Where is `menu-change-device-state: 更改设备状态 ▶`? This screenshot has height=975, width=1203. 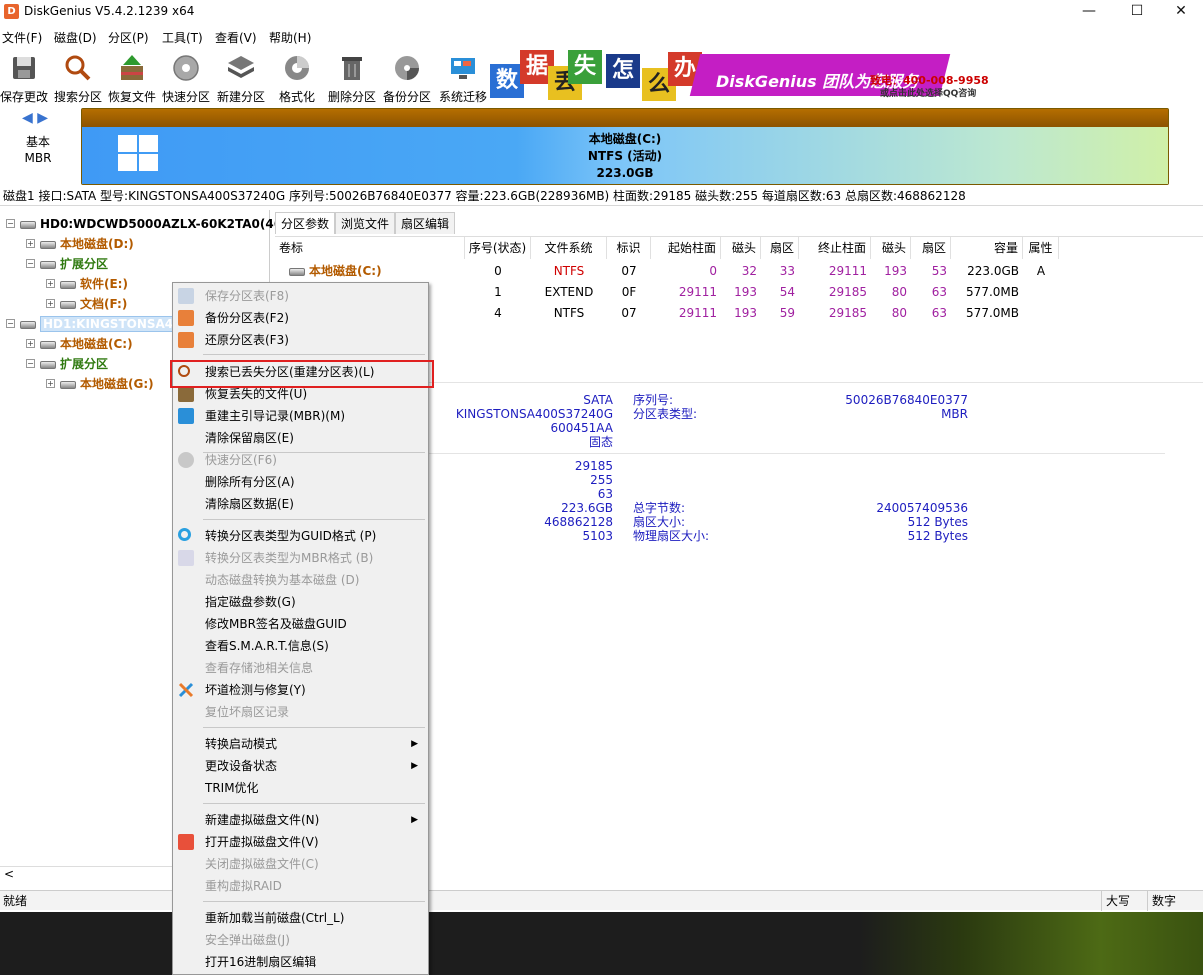 menu-change-device-state: 更改设备状态 ▶ is located at coordinates (300, 766).